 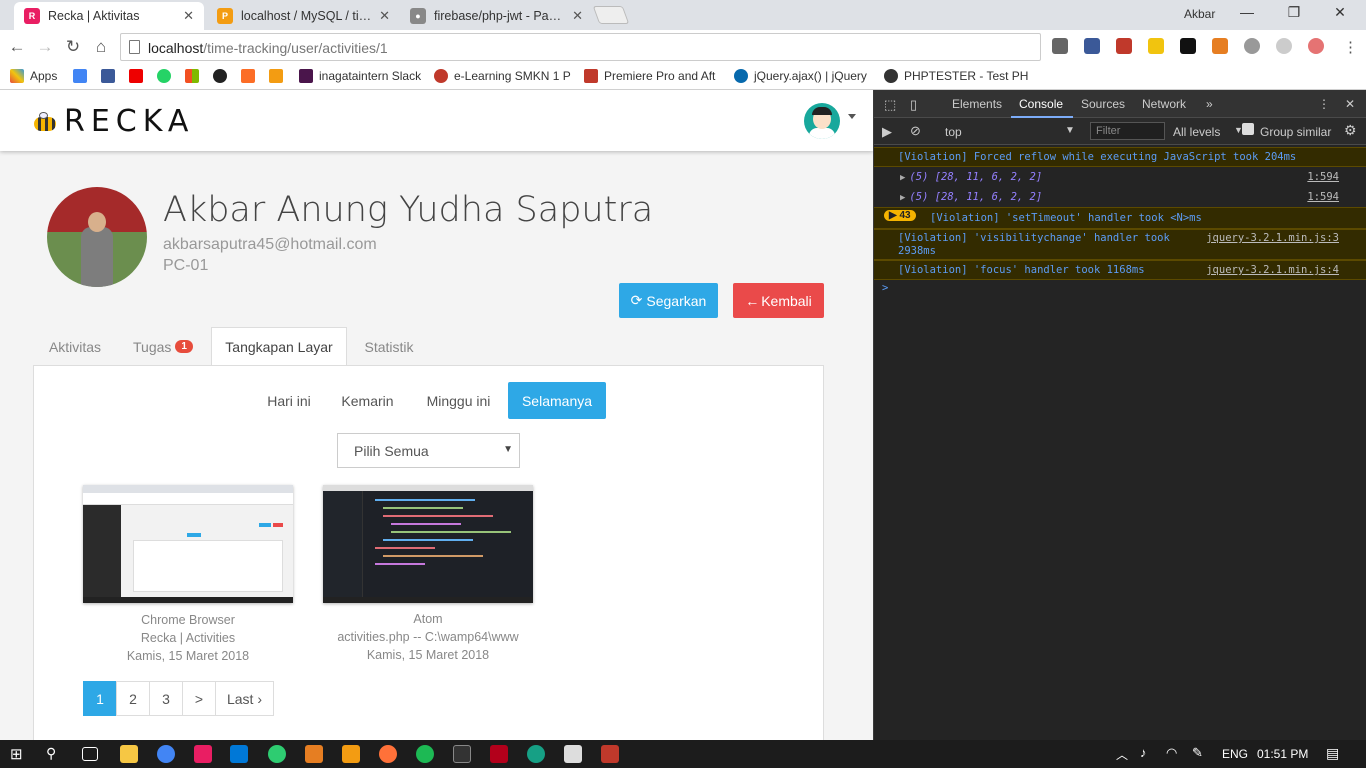 I want to click on maximize-icon: ❐, so click(x=1294, y=12).